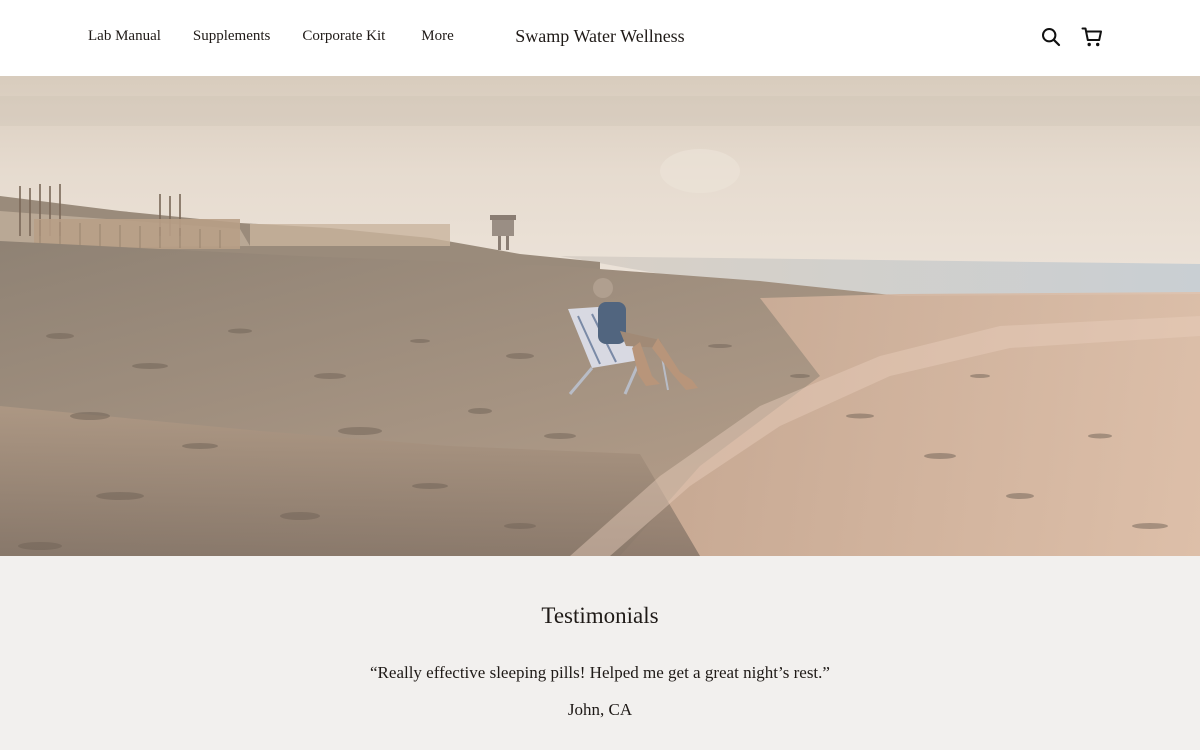 This screenshot has height=750, width=1200. What do you see at coordinates (343, 36) in the screenshot?
I see `nav-link-corporate-kit: Corporate Kit` at bounding box center [343, 36].